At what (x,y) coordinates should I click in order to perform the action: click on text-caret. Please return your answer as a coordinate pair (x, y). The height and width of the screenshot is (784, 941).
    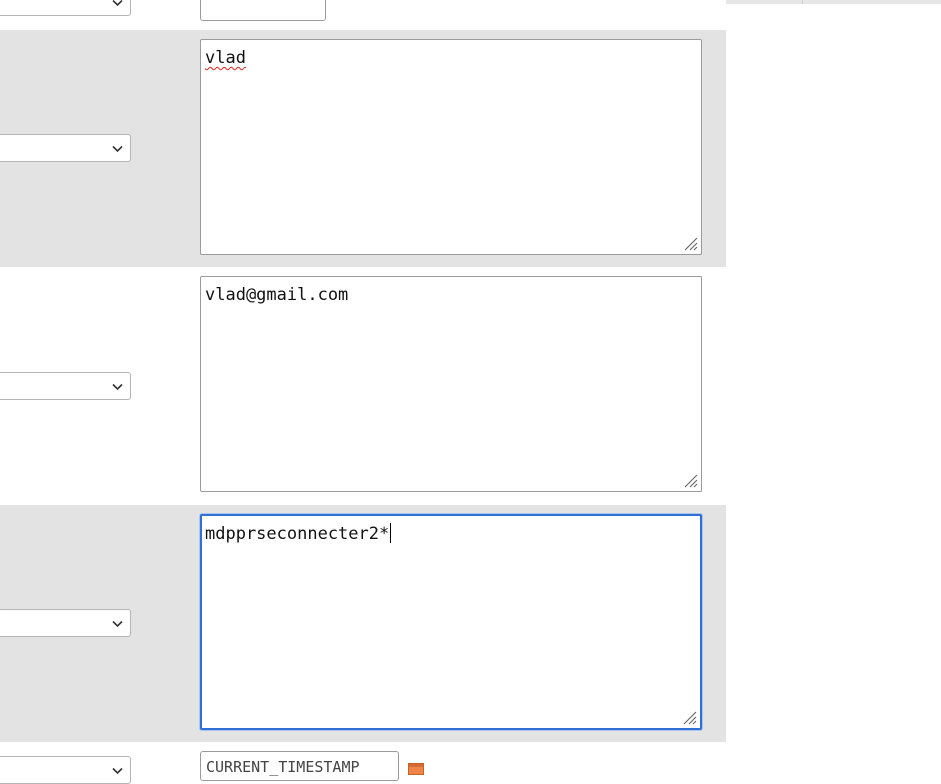
    Looking at the image, I should click on (391, 533).